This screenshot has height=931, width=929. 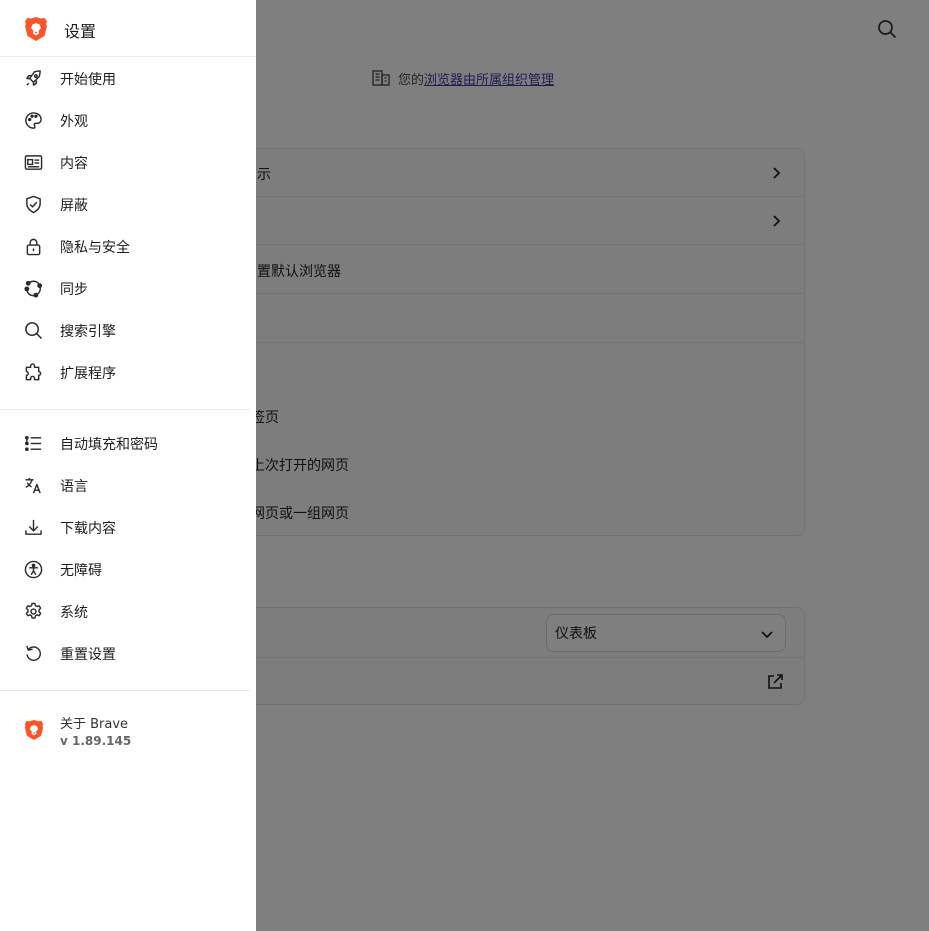 I want to click on download-icon, so click(x=33, y=527).